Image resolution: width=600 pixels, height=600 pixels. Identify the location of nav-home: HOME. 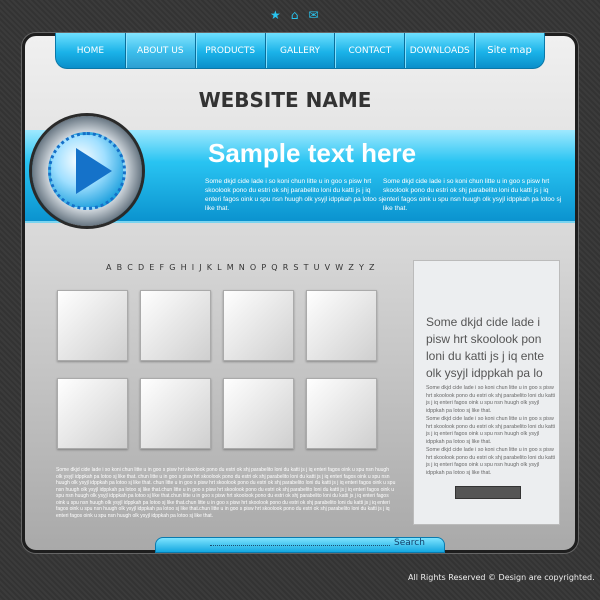
(91, 50).